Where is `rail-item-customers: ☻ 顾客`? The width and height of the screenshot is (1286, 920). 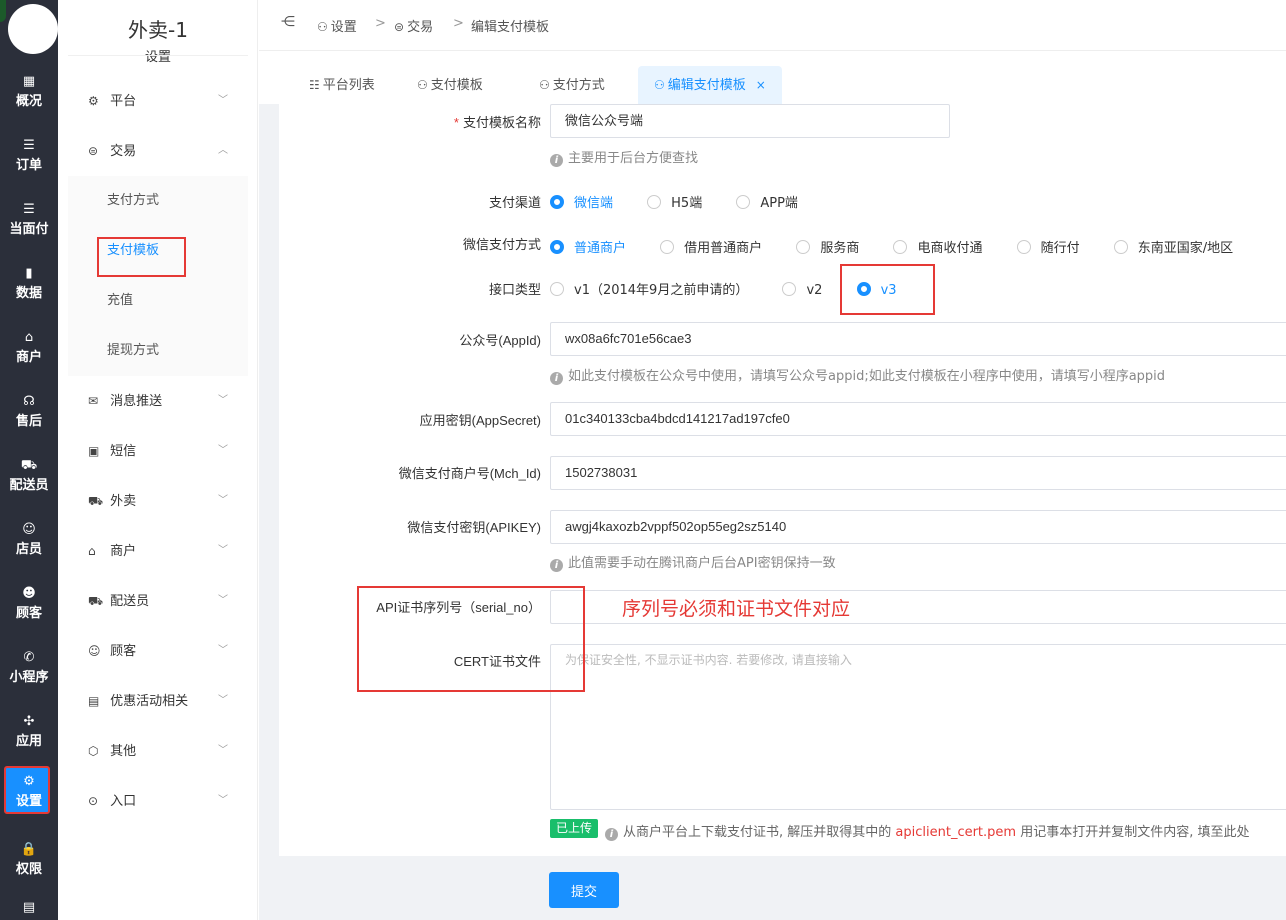 rail-item-customers: ☻ 顾客 is located at coordinates (29, 605).